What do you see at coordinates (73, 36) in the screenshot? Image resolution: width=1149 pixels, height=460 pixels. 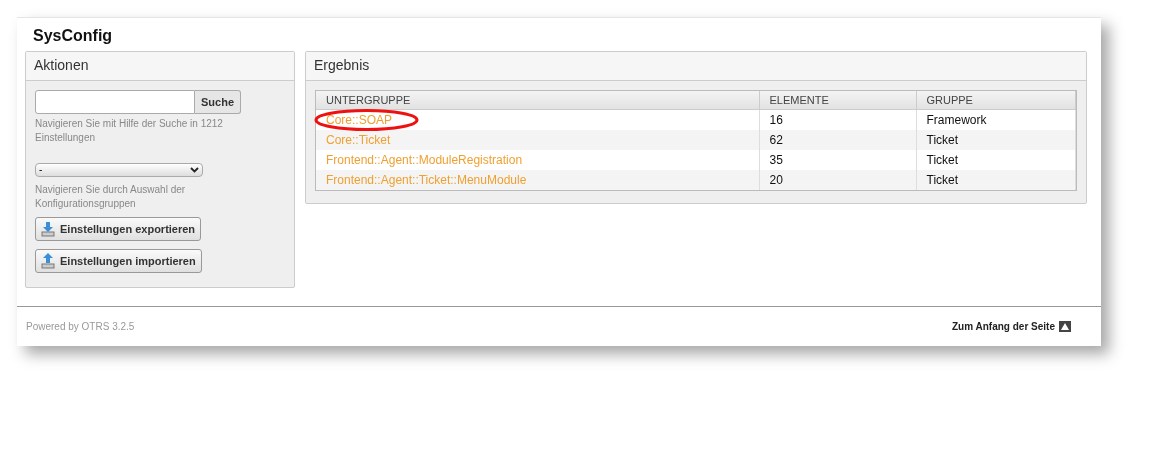 I see `page-title: SysConfig` at bounding box center [73, 36].